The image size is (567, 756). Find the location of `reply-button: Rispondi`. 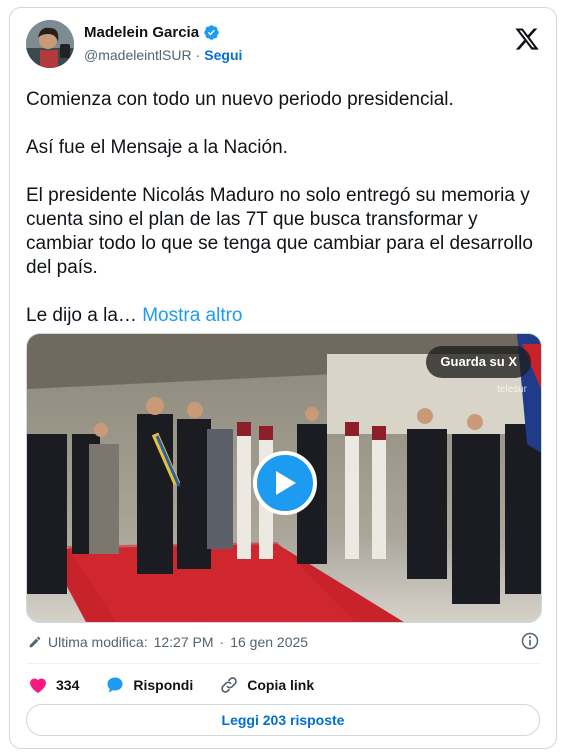

reply-button: Rispondi is located at coordinates (149, 685).